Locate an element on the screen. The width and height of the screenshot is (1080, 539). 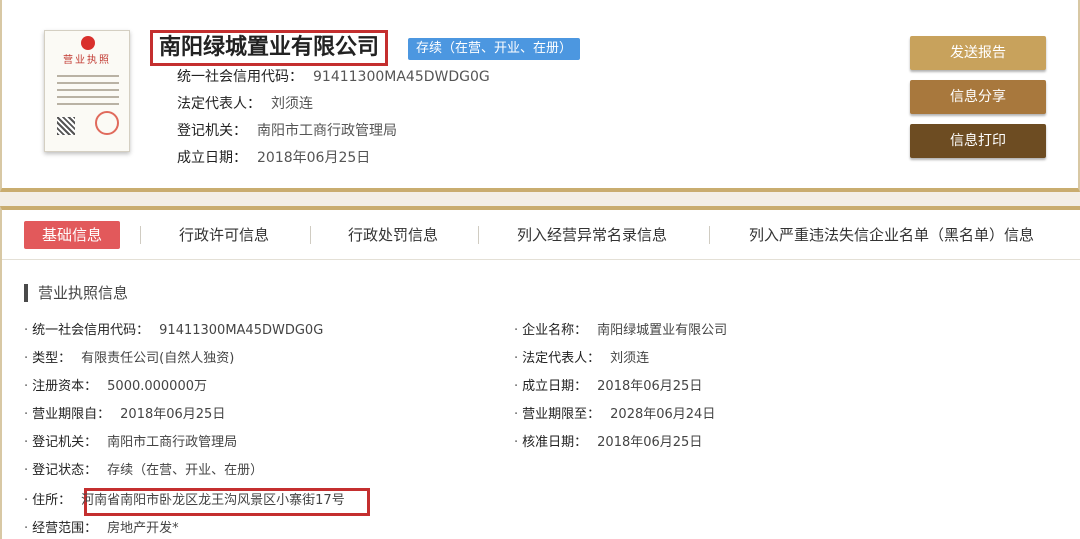
print-info-button: 信息打印 is located at coordinates (978, 141).